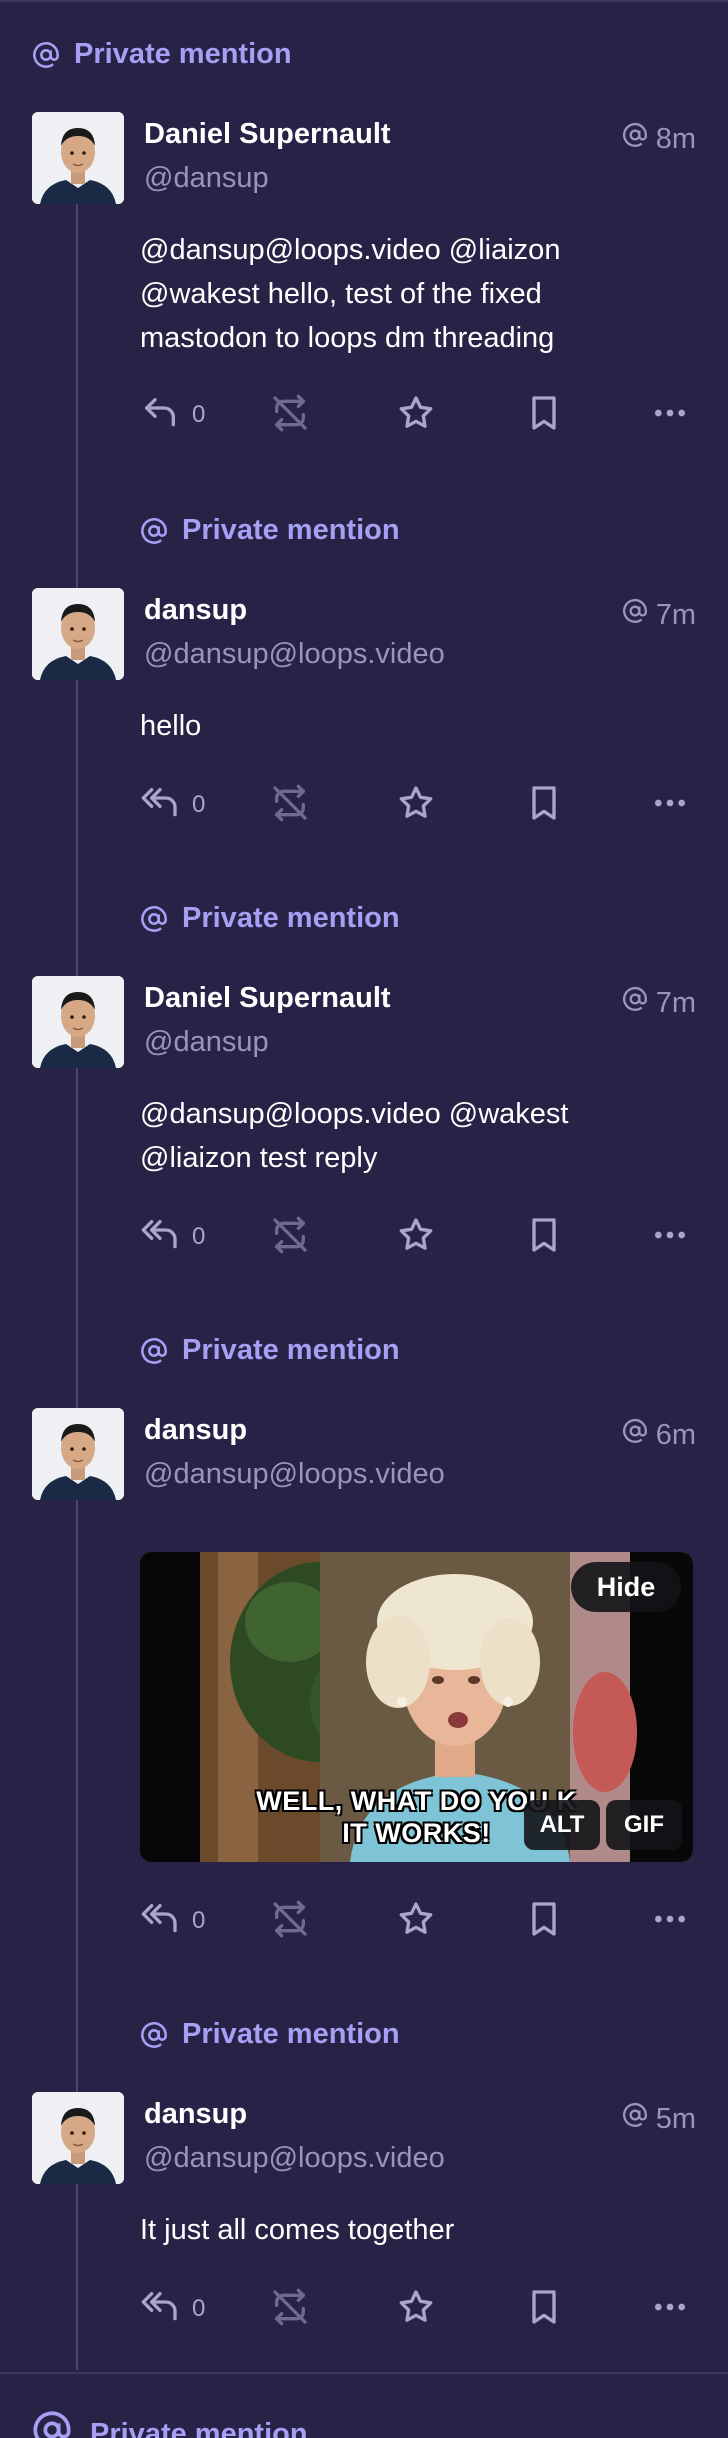 The height and width of the screenshot is (2438, 728). I want to click on content-line: @wakest hello, test of the fixed, so click(341, 294).